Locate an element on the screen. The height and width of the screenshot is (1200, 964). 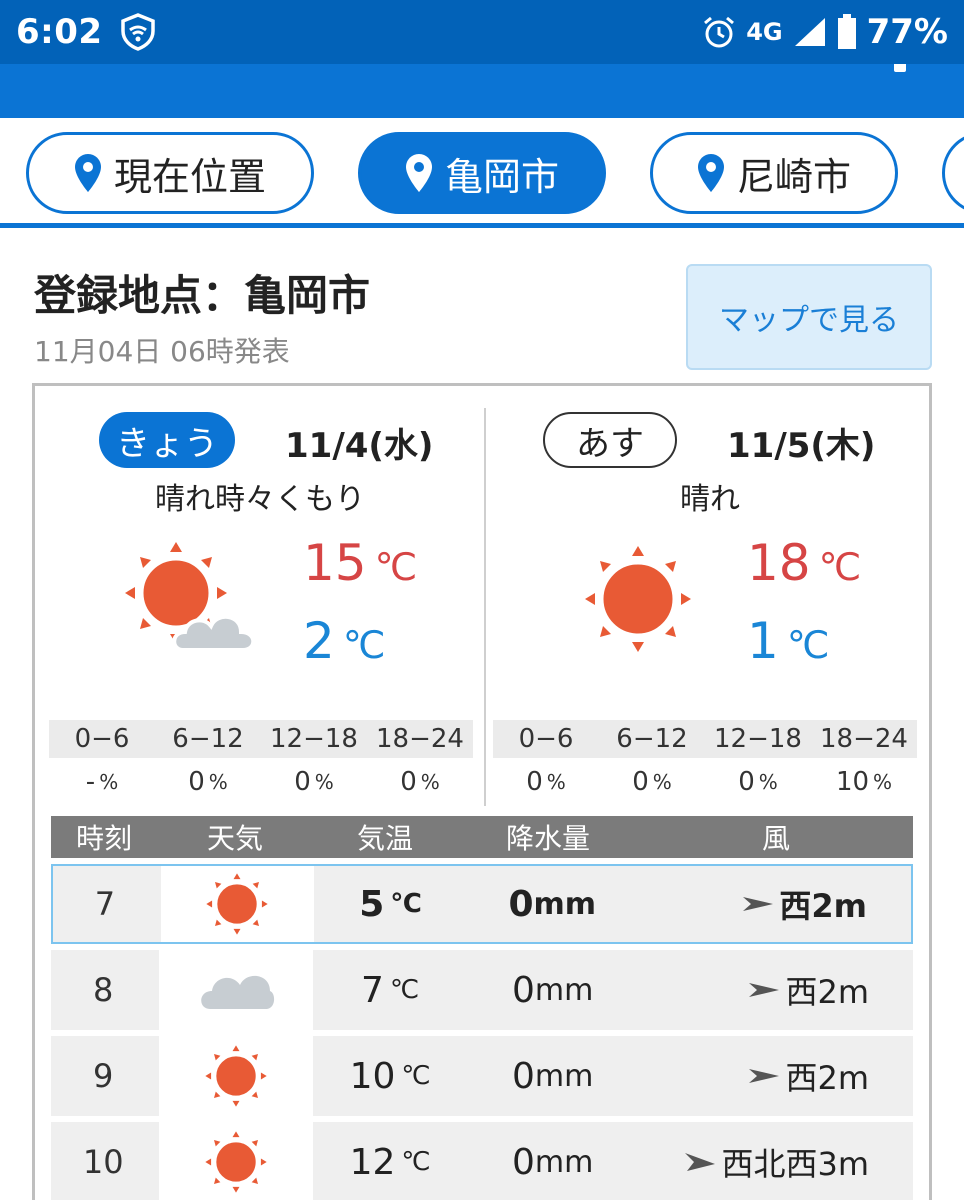
tomorrow-pill: あす is located at coordinates (610, 440).